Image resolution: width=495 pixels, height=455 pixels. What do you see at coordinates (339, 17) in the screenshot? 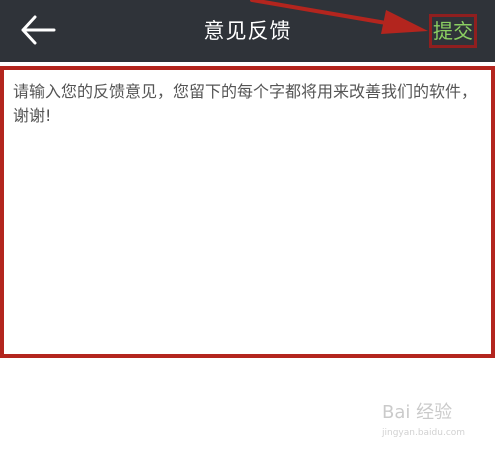
I see `annotation-arrow-icon` at bounding box center [339, 17].